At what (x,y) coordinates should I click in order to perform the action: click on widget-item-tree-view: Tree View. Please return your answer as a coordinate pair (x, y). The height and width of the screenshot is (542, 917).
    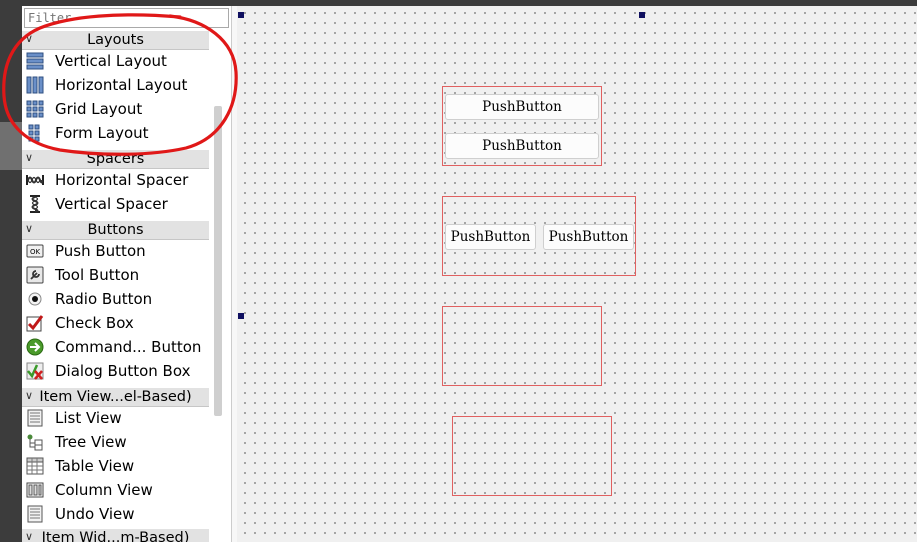
    Looking at the image, I should click on (115, 442).